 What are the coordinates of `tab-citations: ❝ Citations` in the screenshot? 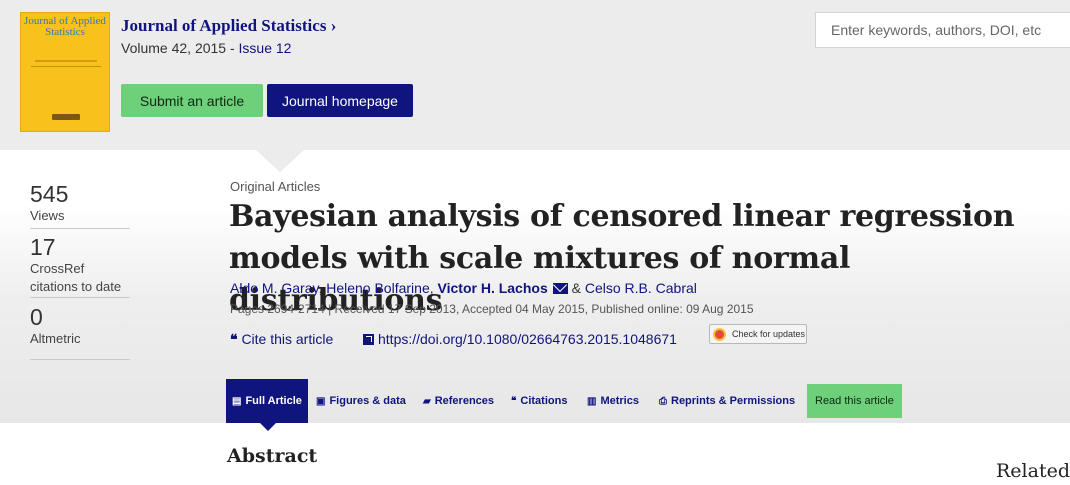 It's located at (539, 401).